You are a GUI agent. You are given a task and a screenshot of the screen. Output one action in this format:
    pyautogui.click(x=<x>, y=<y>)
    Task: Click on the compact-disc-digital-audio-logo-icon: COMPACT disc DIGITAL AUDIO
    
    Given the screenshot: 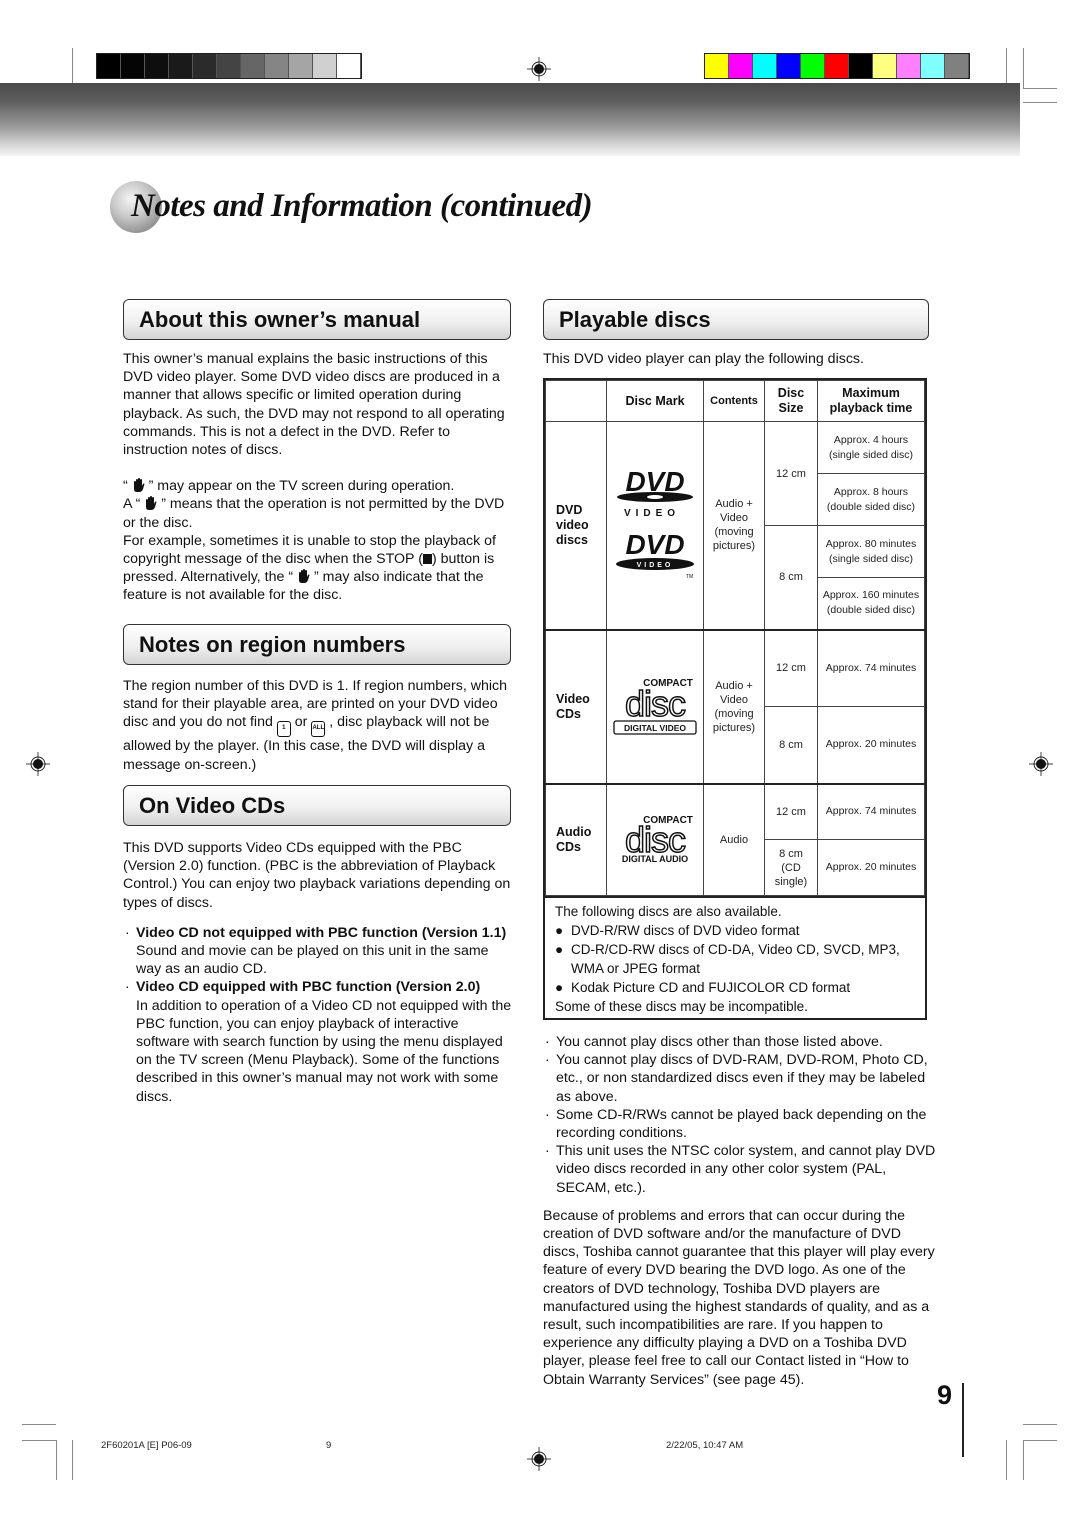 What is the action you would take?
    pyautogui.click(x=657, y=839)
    